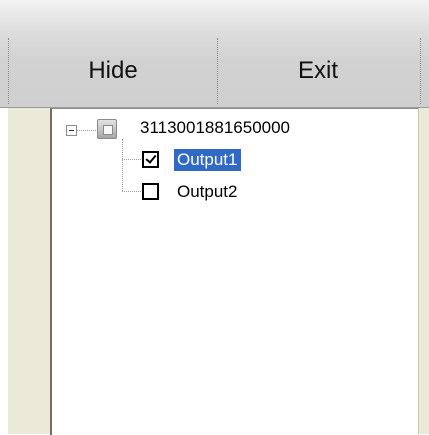  I want to click on left-side-panel, so click(29, 271).